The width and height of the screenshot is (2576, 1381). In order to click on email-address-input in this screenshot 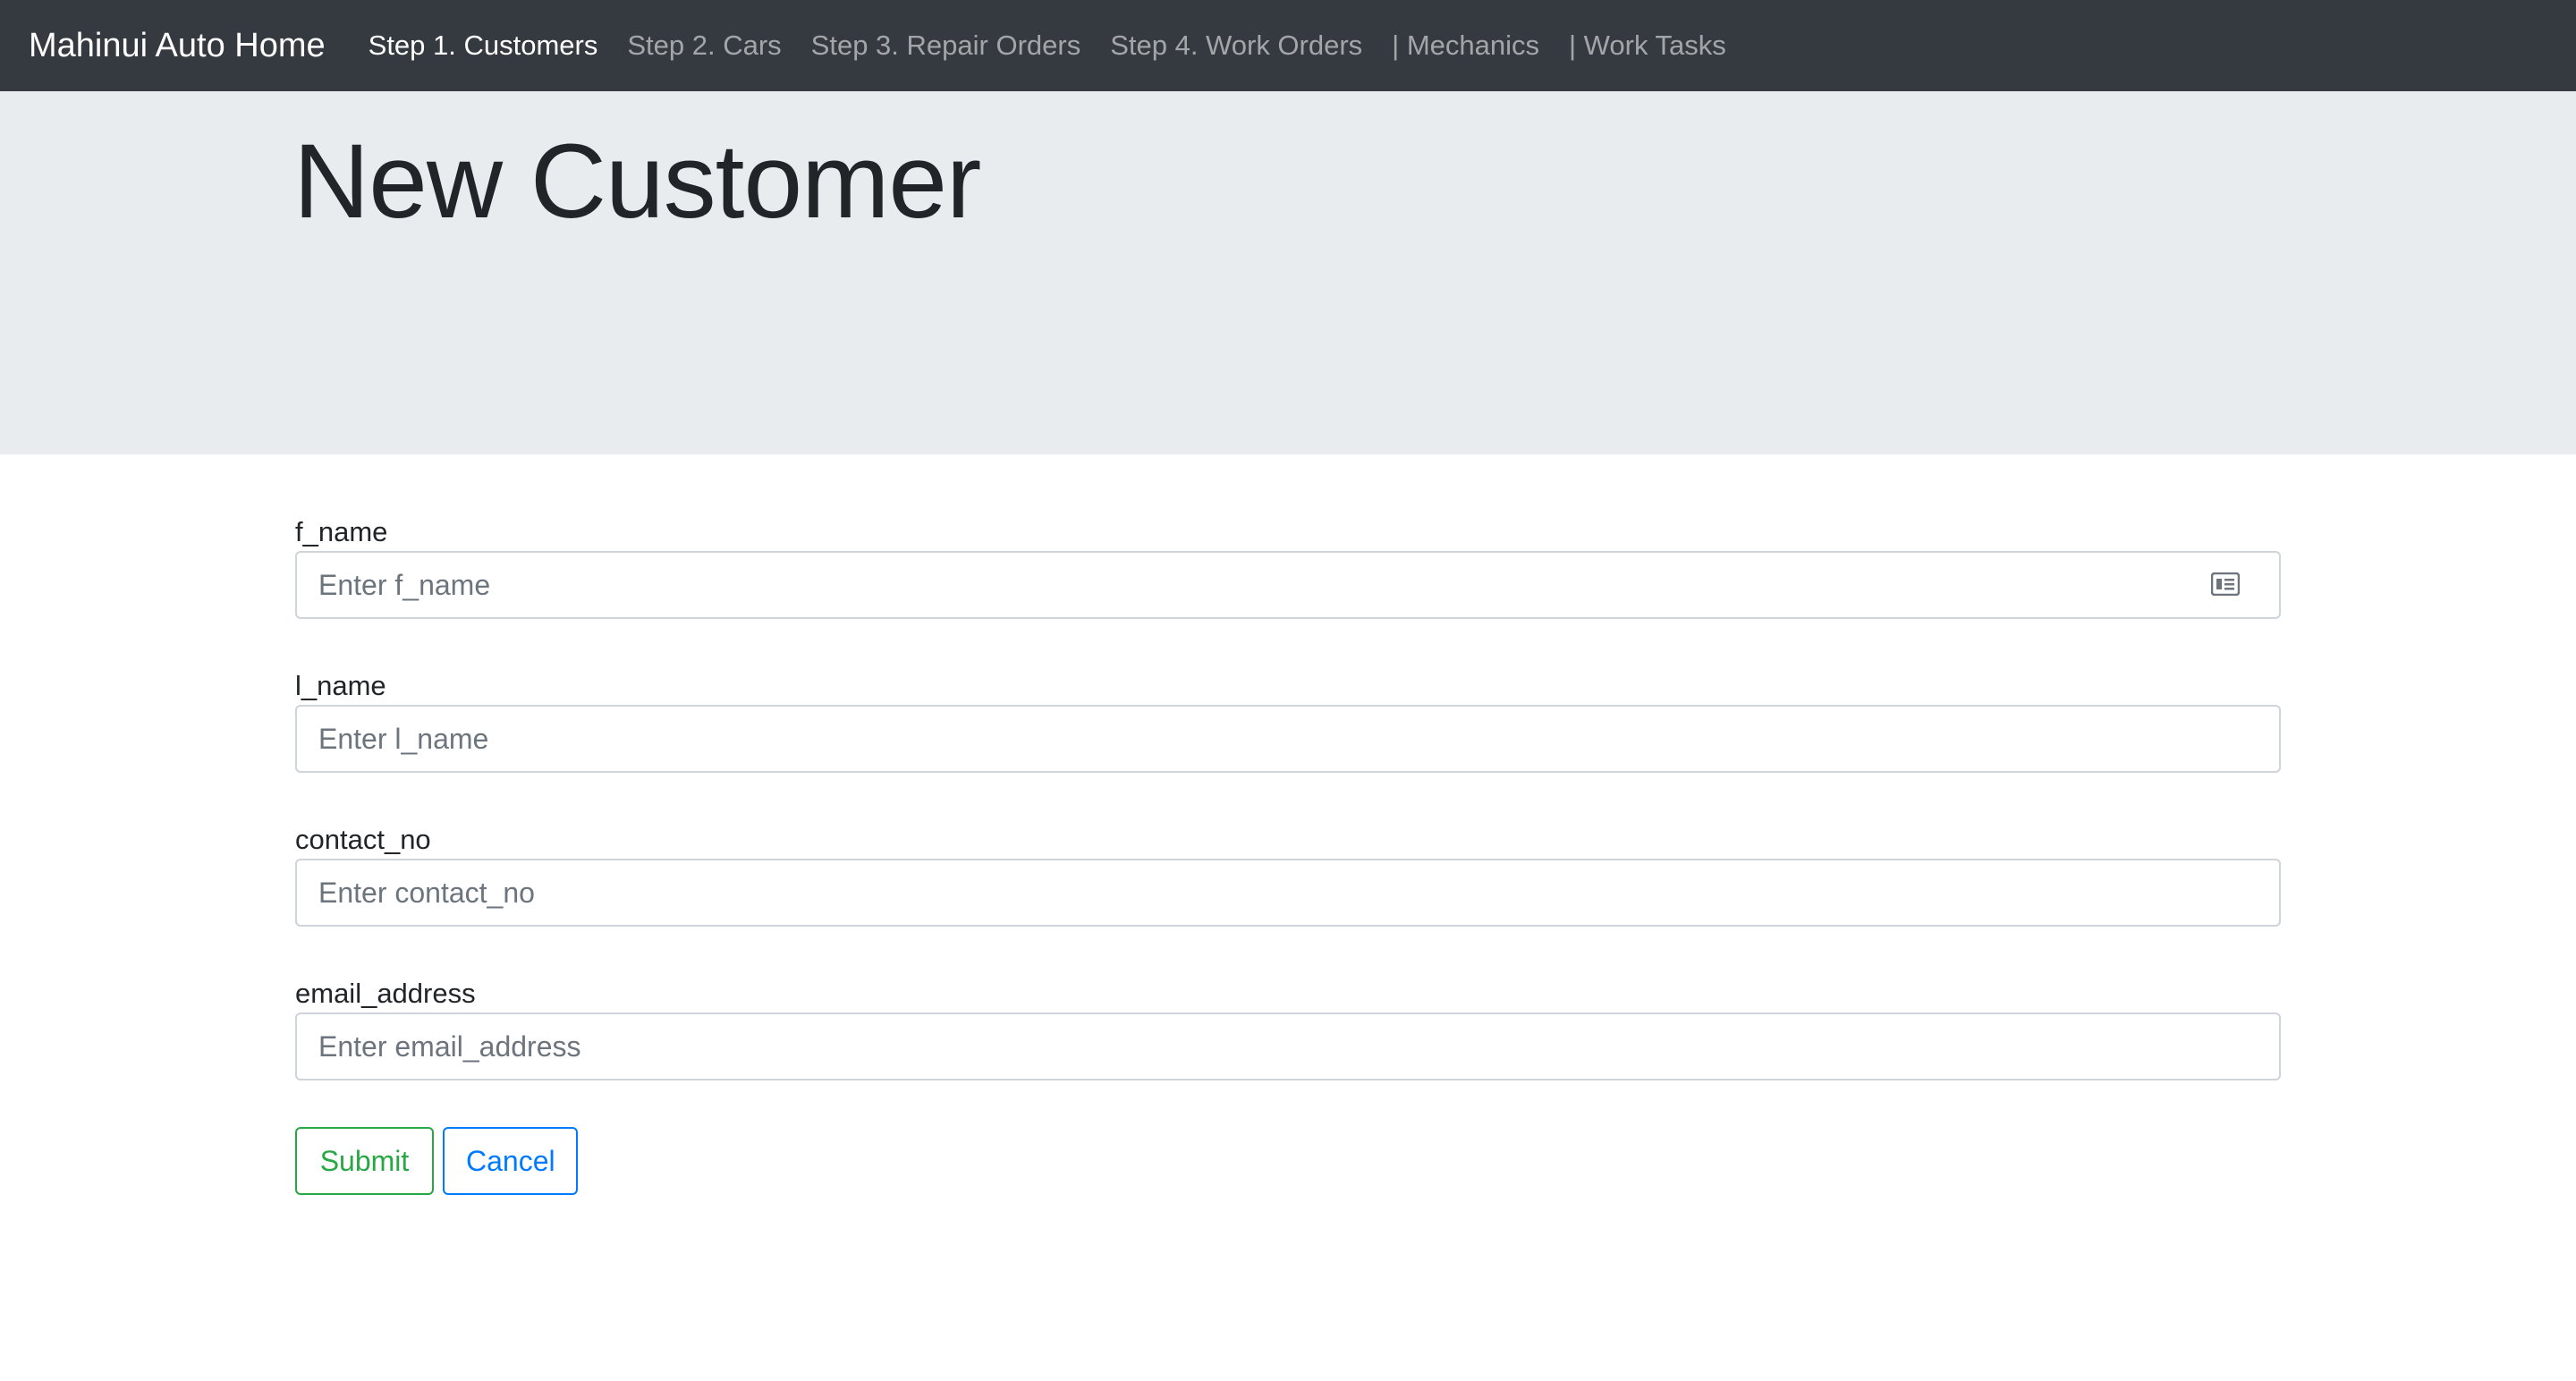, I will do `click(1288, 1046)`.